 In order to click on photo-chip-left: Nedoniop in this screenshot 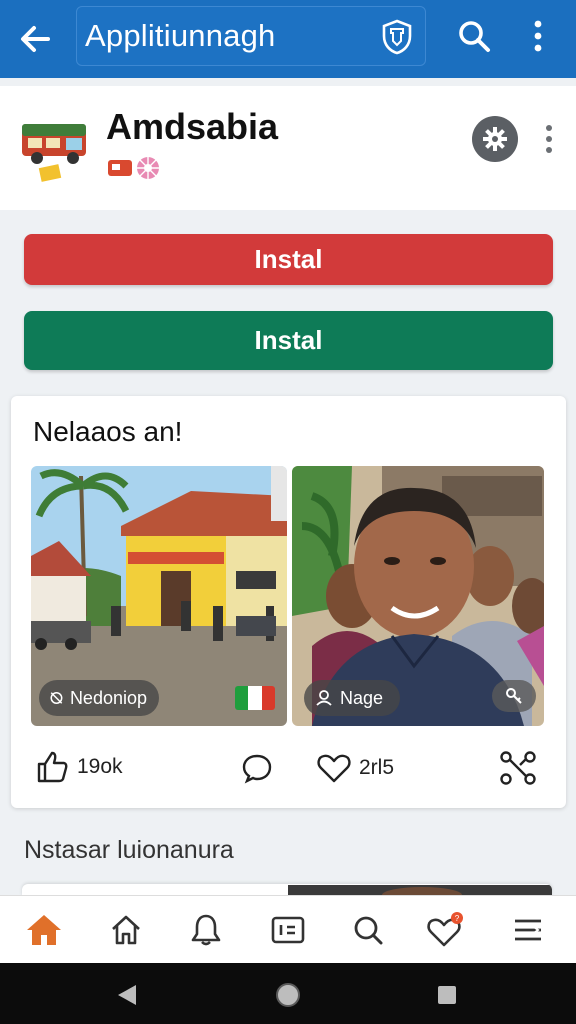, I will do `click(99, 698)`.